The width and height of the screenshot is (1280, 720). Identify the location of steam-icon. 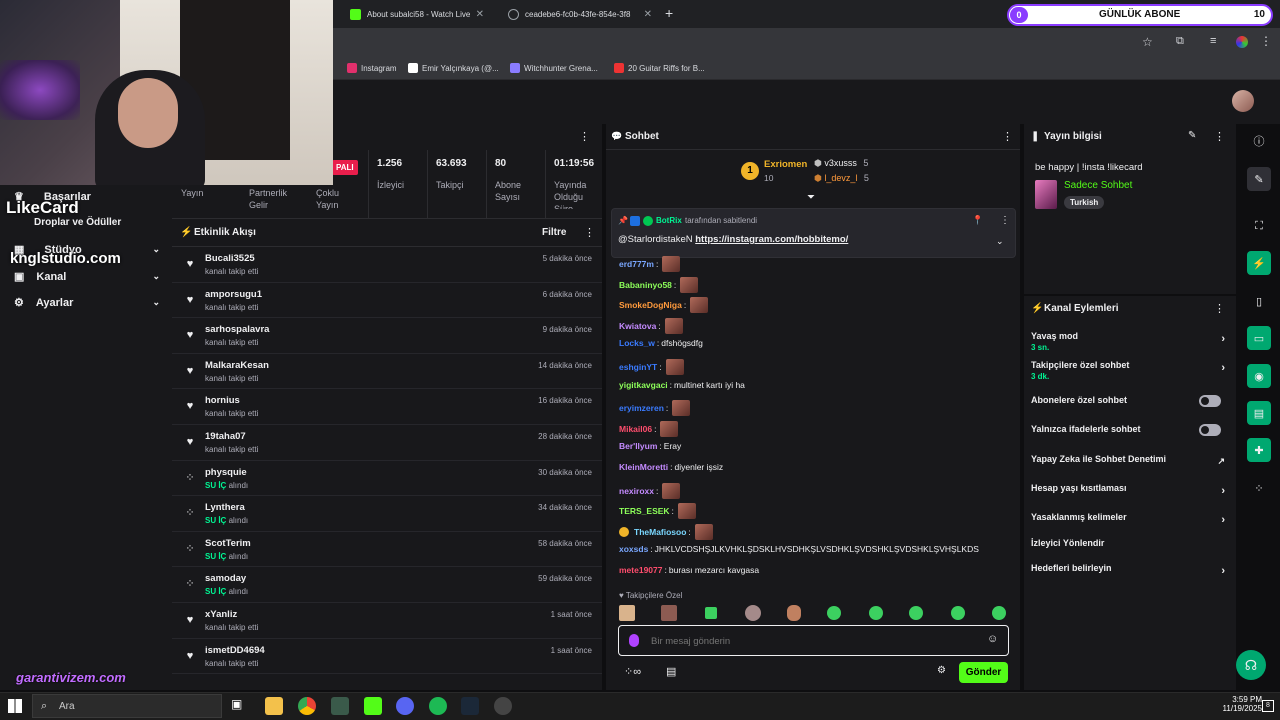
(470, 706).